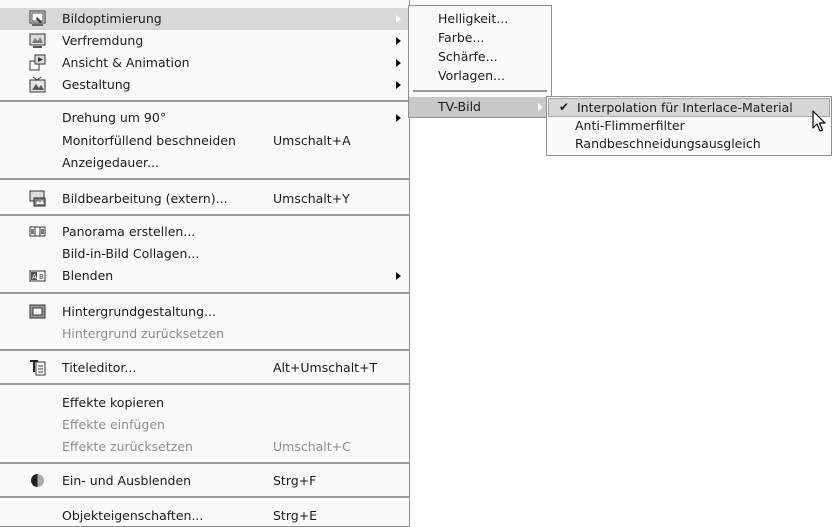 Image resolution: width=834 pixels, height=527 pixels. What do you see at coordinates (204, 403) in the screenshot?
I see `menu-item-effekte-kopieren: Effekte kopieren` at bounding box center [204, 403].